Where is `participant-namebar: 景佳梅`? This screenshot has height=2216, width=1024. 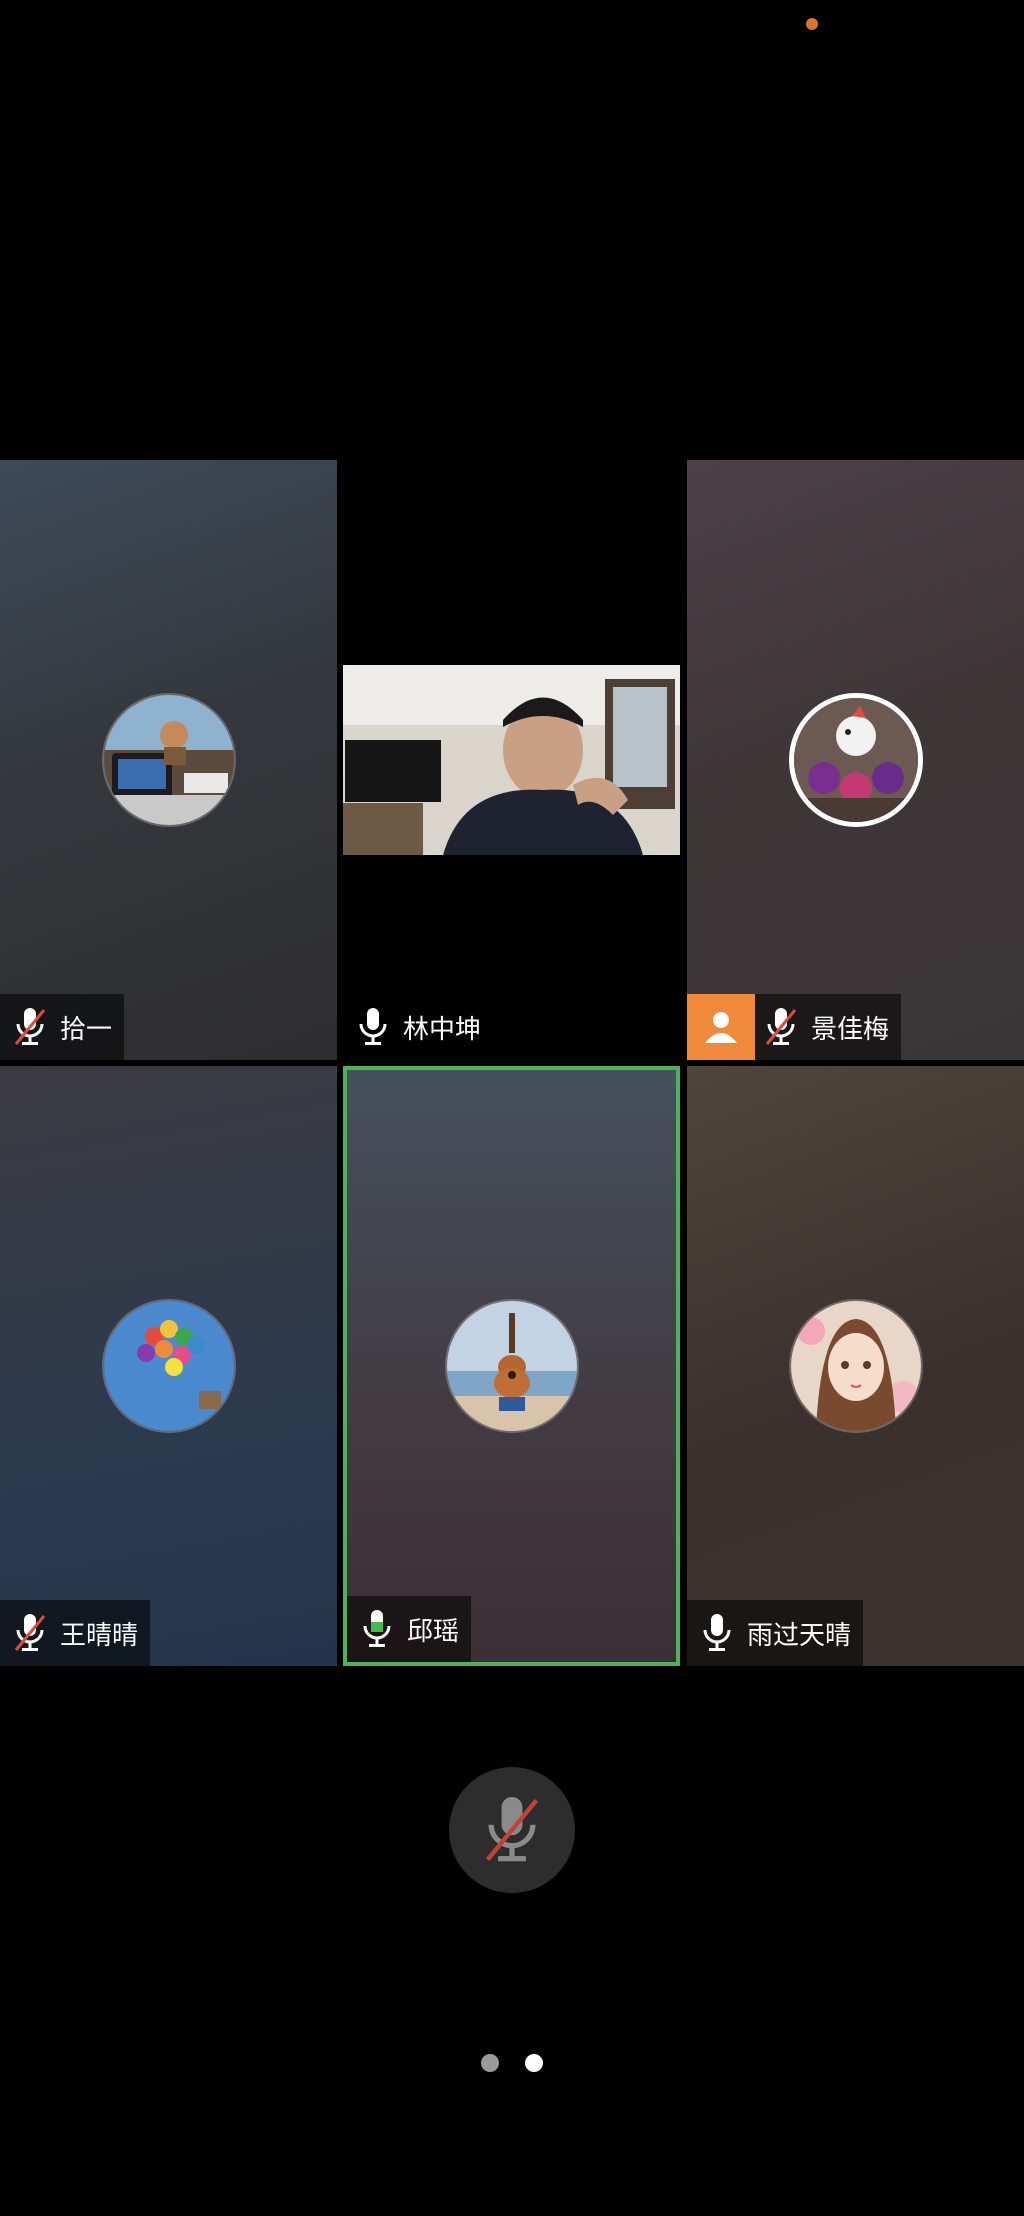 participant-namebar: 景佳梅 is located at coordinates (794, 1027).